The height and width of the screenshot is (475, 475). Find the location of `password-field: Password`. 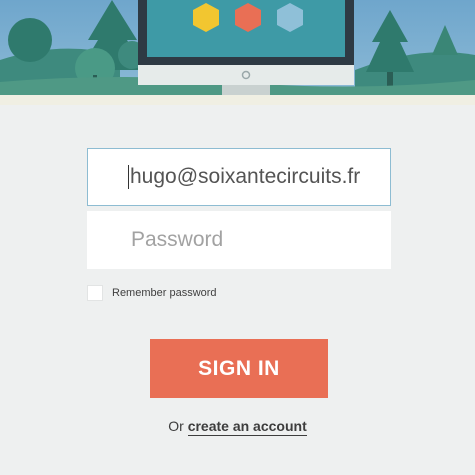

password-field: Password is located at coordinates (239, 240).